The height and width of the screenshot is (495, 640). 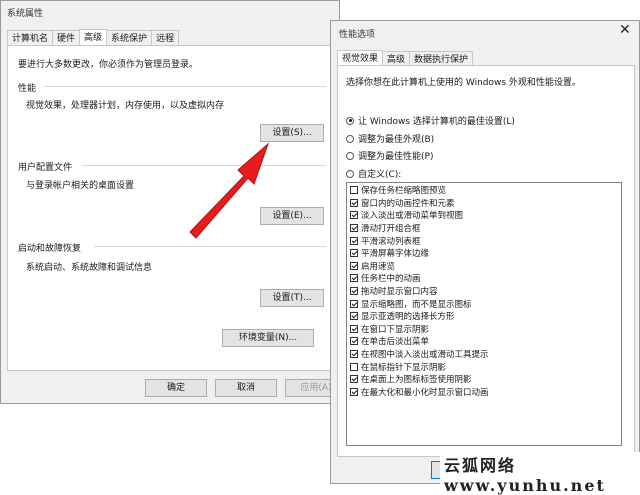 I want to click on list-item: 平滑屏幕字体边缘, so click(x=484, y=253).